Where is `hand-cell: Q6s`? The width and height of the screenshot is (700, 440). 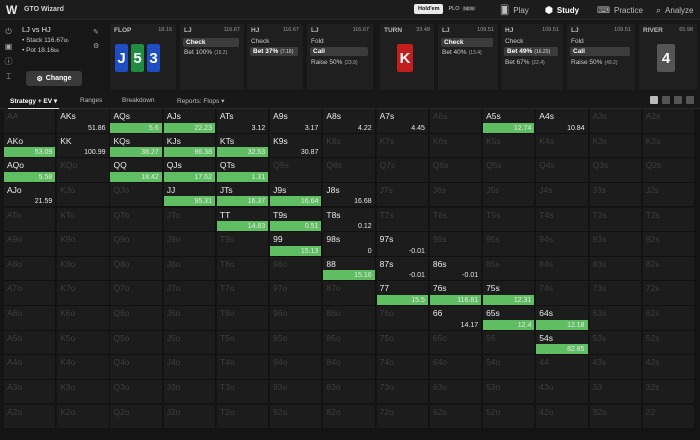 hand-cell: Q6s is located at coordinates (456, 170).